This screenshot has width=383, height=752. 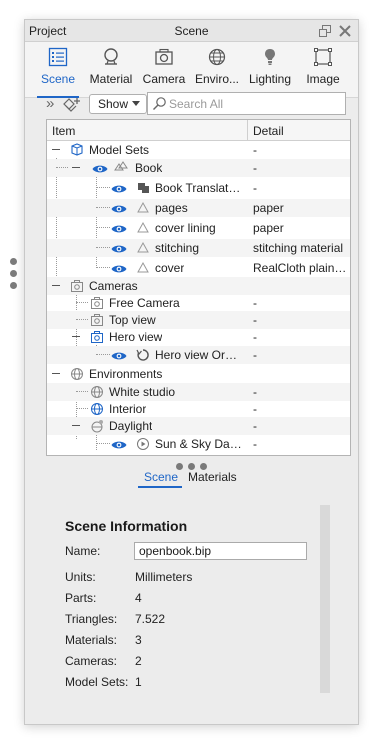 I want to click on tree-row: Book -, so click(x=198, y=168).